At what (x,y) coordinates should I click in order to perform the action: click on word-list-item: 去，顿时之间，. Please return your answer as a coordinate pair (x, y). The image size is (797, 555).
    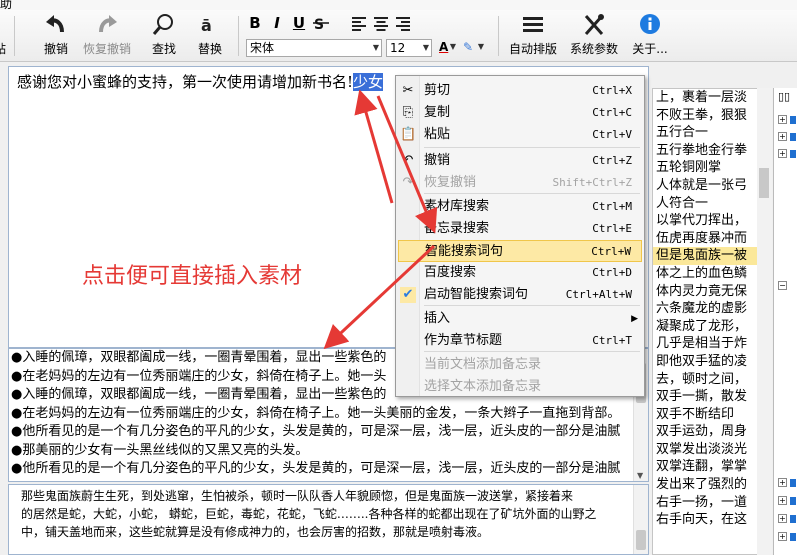
    Looking at the image, I should click on (712, 380).